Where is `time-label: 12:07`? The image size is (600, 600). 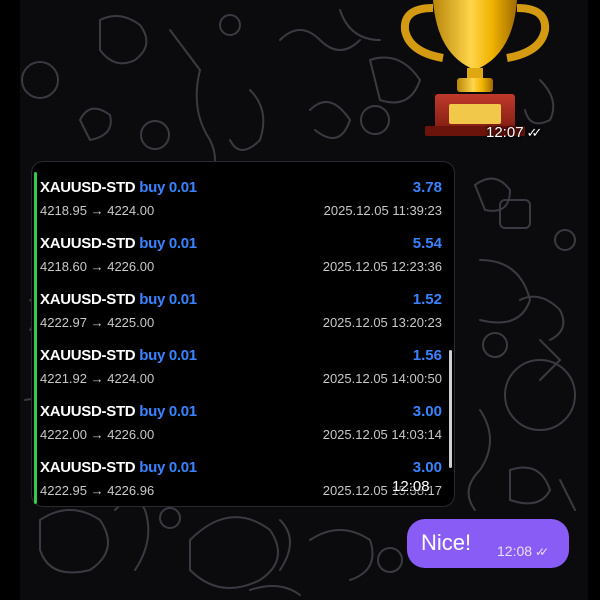
time-label: 12:07 is located at coordinates (505, 132).